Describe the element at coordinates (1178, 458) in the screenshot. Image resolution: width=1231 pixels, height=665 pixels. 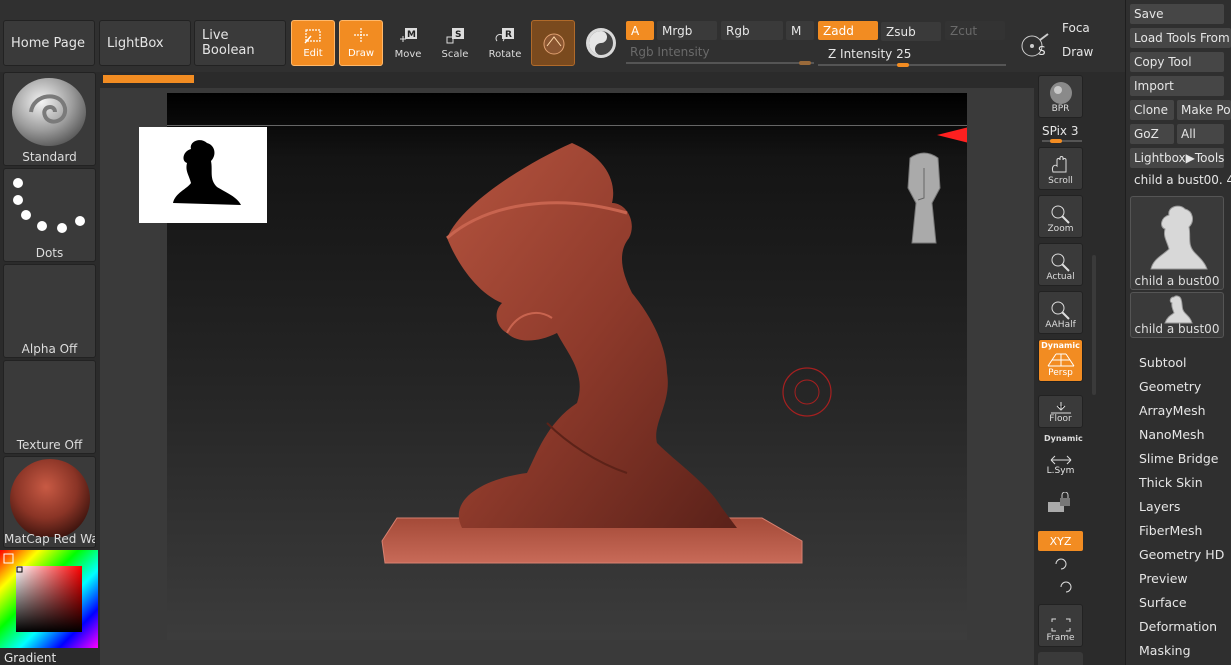
I see `menu-slime-bridge: Slime Bridge` at that location.